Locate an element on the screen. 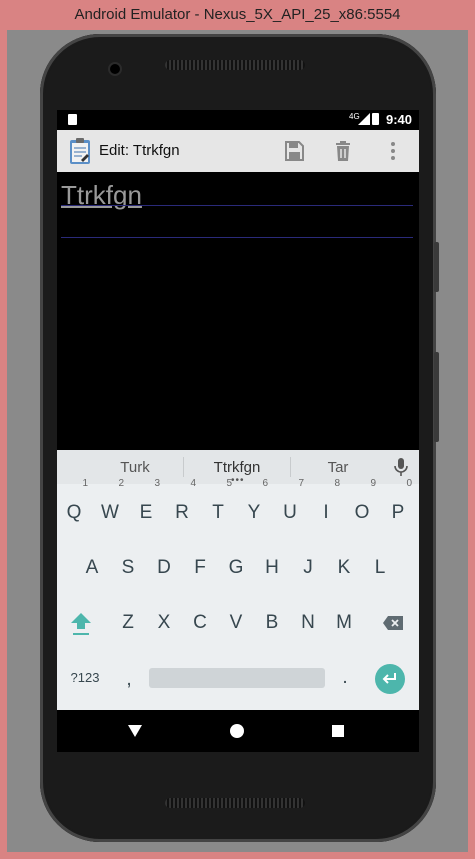  key-x: X is located at coordinates (164, 623).